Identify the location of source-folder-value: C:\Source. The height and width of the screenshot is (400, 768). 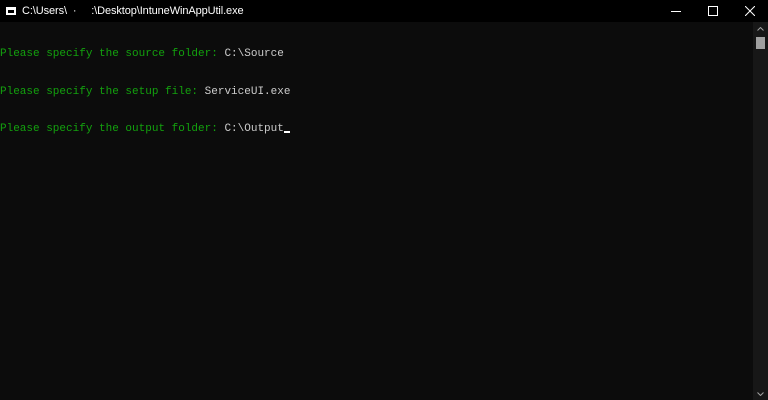
(254, 54).